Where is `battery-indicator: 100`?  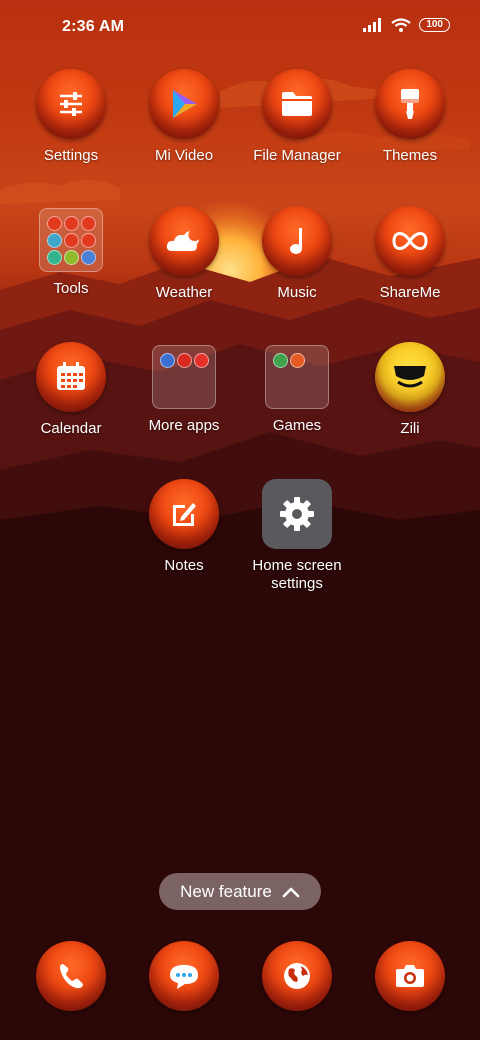
battery-indicator: 100 is located at coordinates (434, 25).